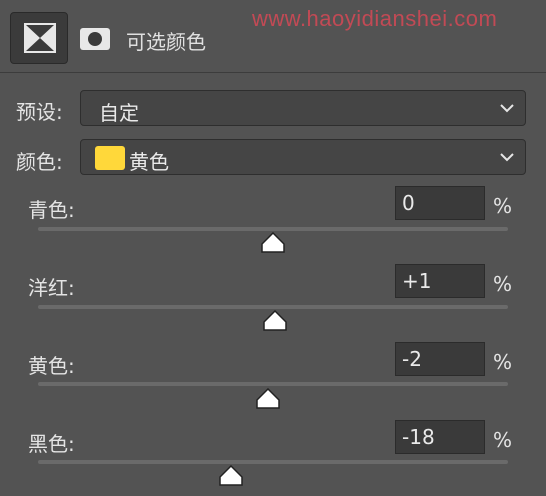 The image size is (546, 496). Describe the element at coordinates (503, 440) in the screenshot. I see `black-percent-sign: %` at that location.